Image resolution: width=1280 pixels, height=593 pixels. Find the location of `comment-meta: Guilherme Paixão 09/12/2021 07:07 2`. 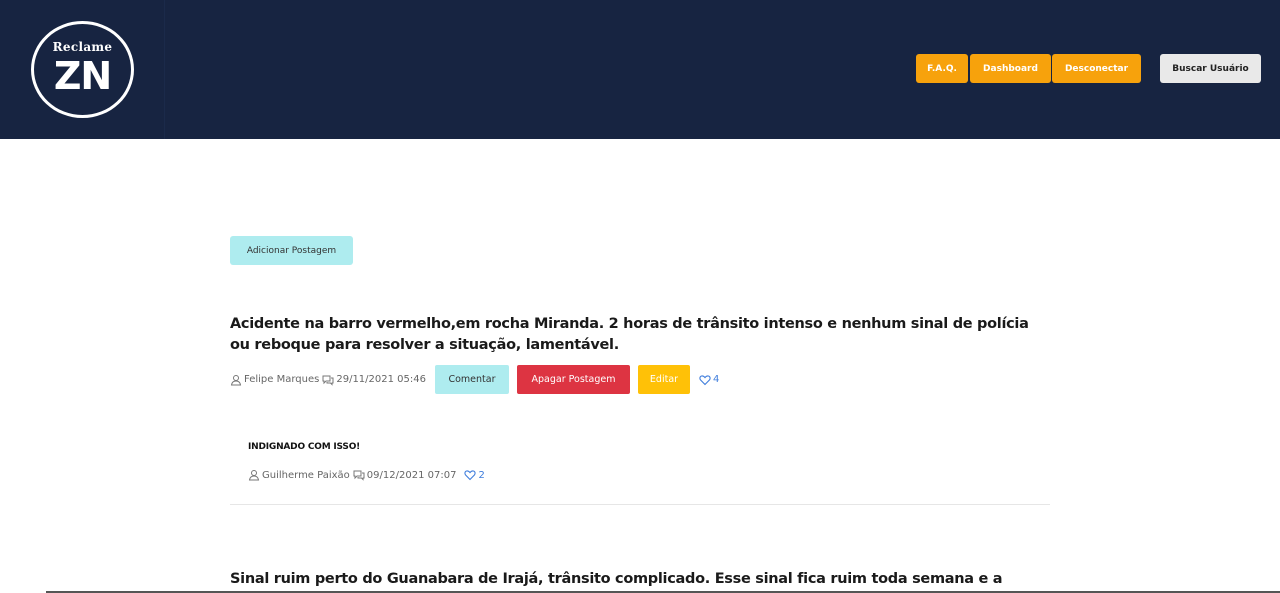

comment-meta: Guilherme Paixão 09/12/2021 07:07 2 is located at coordinates (366, 475).